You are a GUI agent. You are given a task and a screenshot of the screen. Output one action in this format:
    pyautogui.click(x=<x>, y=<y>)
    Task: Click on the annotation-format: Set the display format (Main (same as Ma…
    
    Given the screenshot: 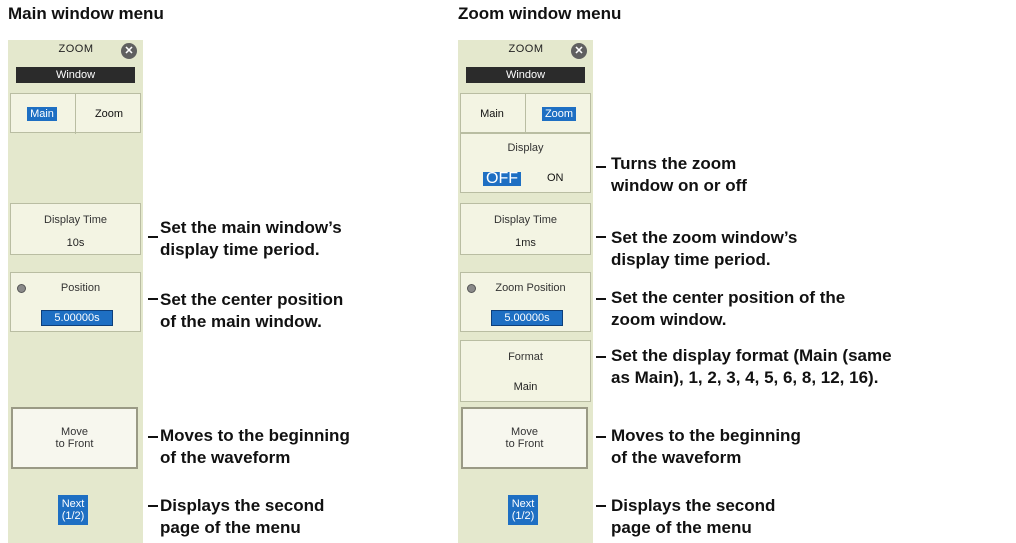 What is the action you would take?
    pyautogui.click(x=751, y=366)
    